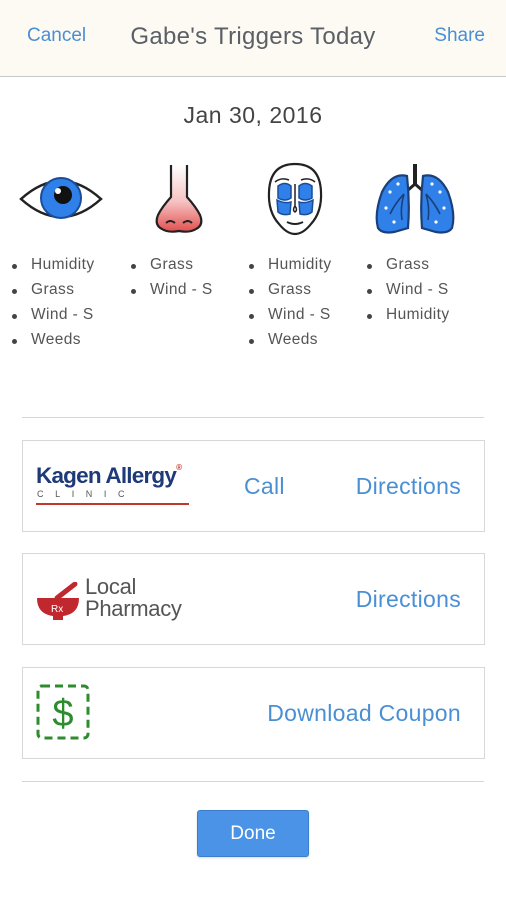  I want to click on kagen-allergy-logo: Kagen Allergy® CLINIC, so click(116, 487).